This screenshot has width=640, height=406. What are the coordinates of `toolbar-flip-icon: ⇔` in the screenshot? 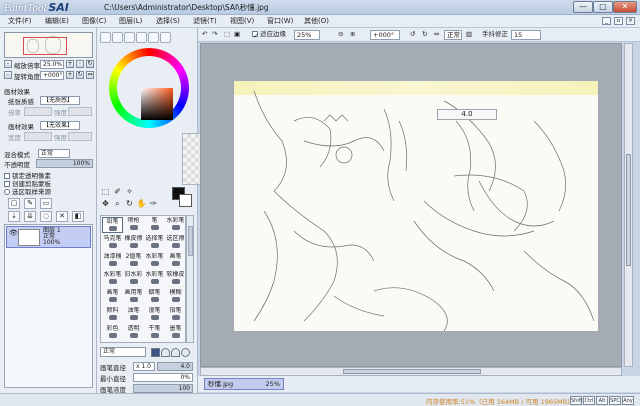 It's located at (436, 35).